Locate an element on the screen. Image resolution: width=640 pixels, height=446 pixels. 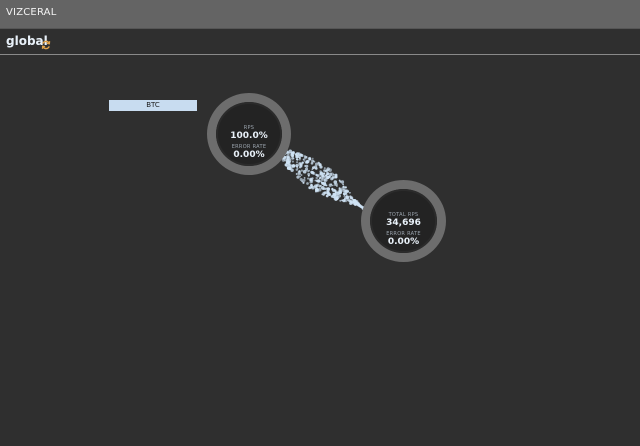
node-internet-center: TOTAL RPS 34,696 ERROR RATE 0.00% is located at coordinates (403, 221).